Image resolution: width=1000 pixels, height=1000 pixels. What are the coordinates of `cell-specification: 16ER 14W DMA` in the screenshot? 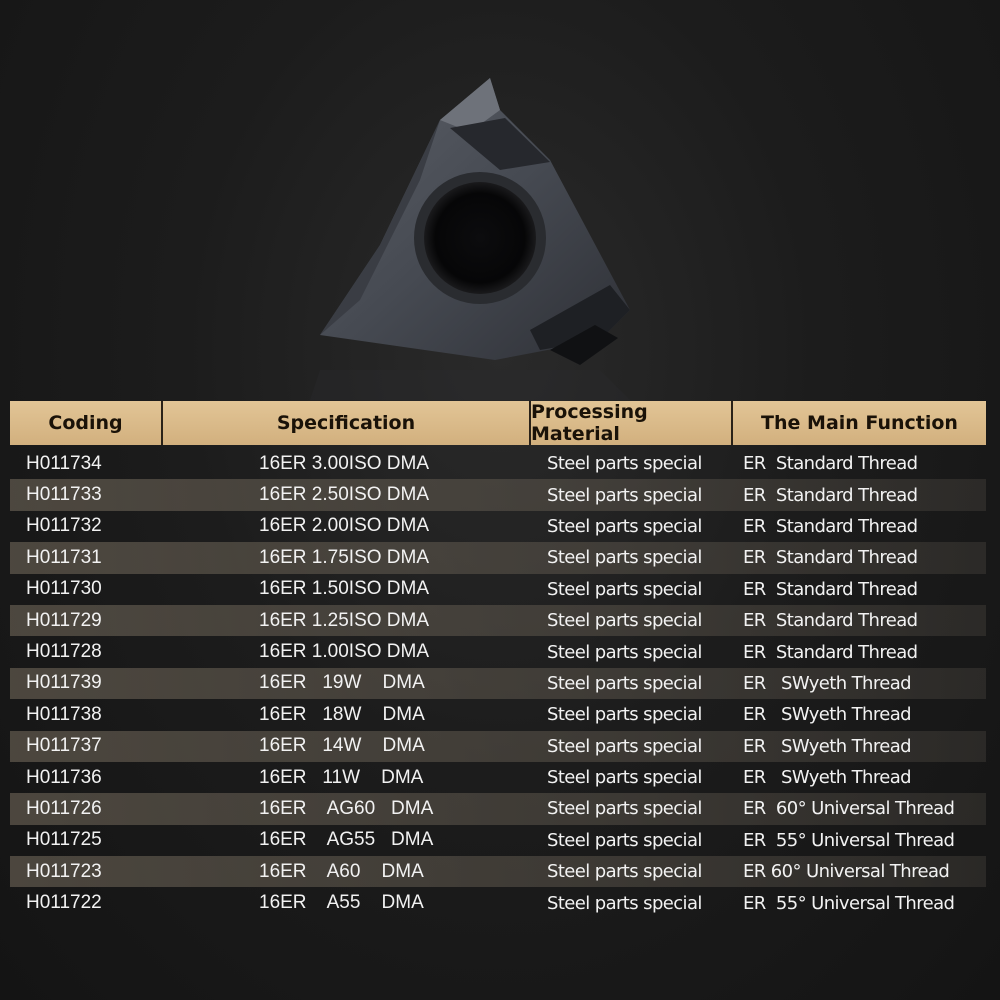 It's located at (342, 746).